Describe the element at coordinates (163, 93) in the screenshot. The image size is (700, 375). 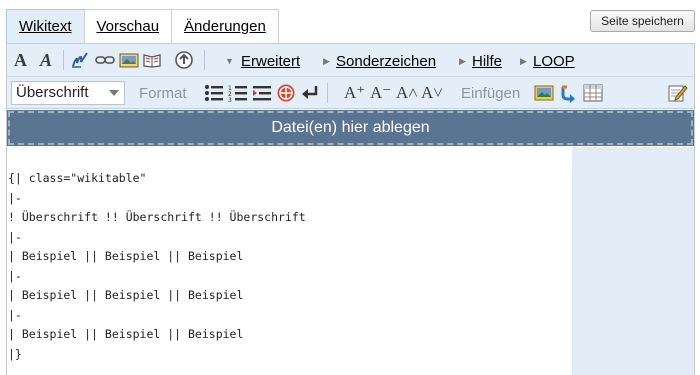
I see `format-label: Format` at that location.